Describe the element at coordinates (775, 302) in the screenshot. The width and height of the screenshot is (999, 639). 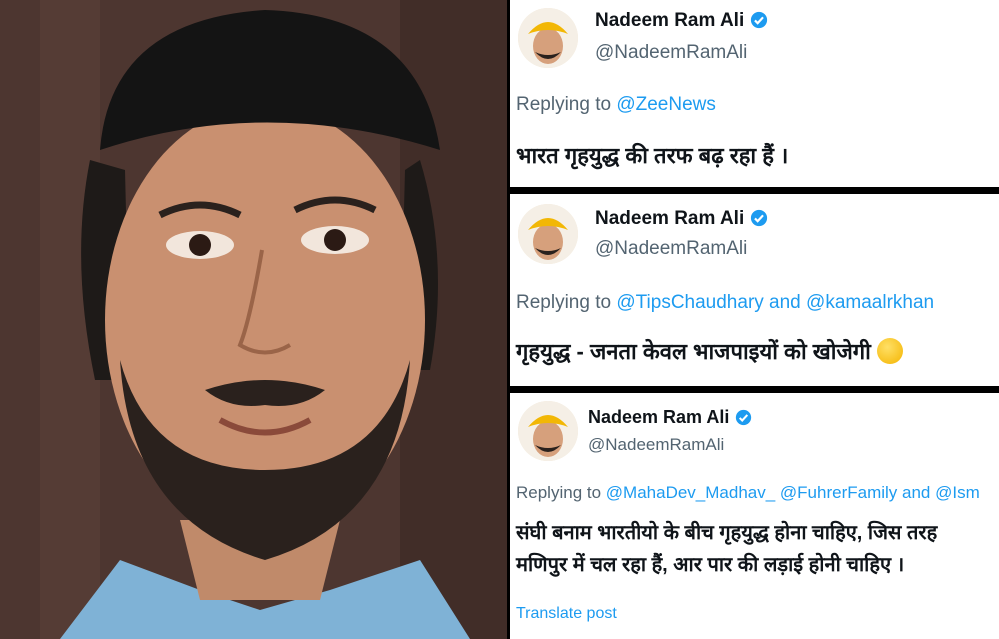
I see `mention-link: @TipsChaudhary and @kamaalrkhan` at that location.